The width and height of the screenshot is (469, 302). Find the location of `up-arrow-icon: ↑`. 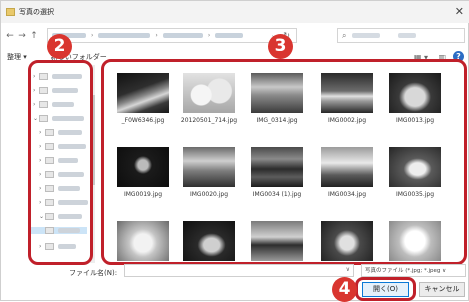

up-arrow-icon: ↑ is located at coordinates (34, 36).